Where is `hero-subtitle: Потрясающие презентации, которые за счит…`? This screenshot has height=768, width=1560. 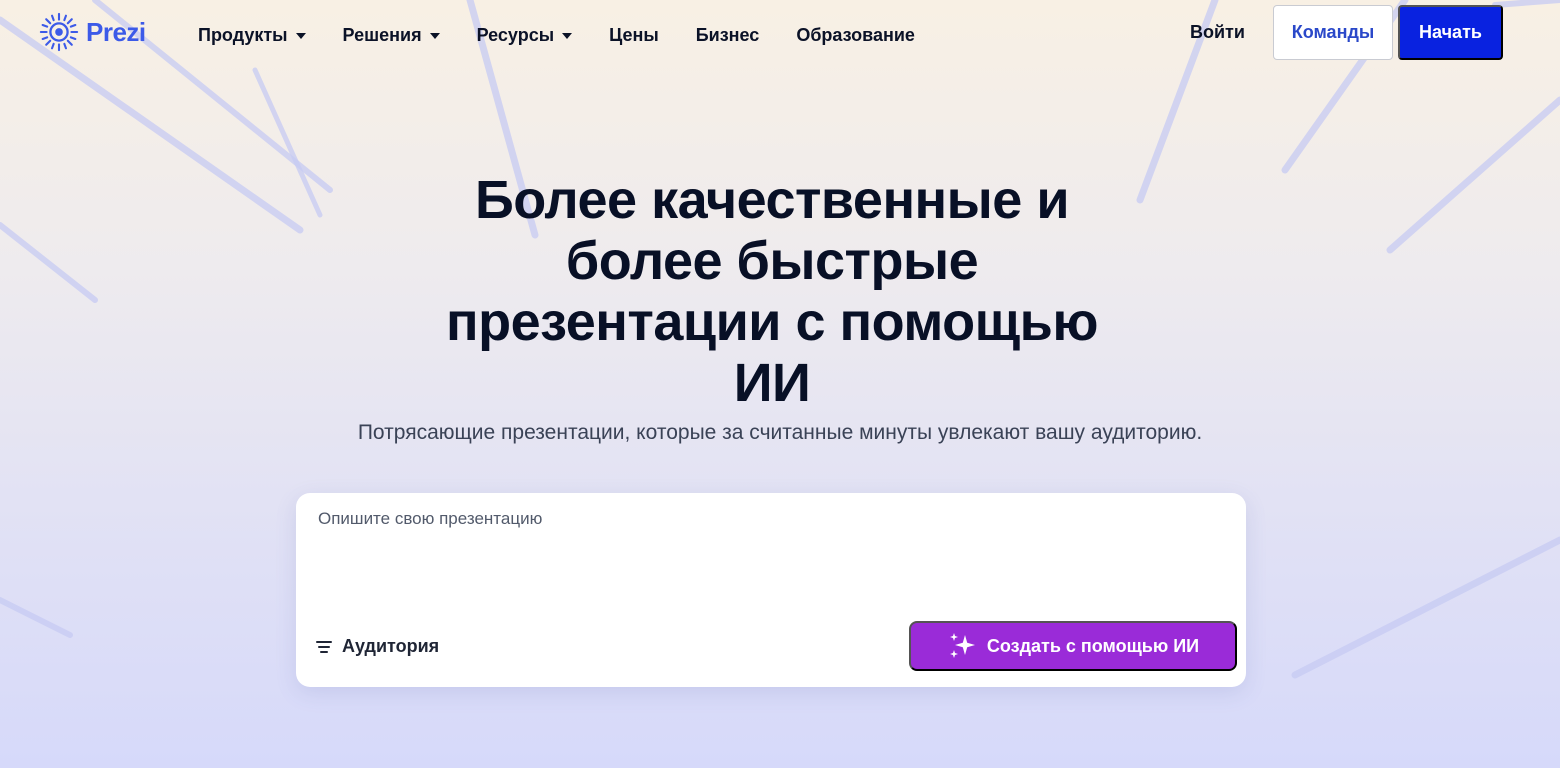 hero-subtitle: Потрясающие презентации, которые за счит… is located at coordinates (780, 432).